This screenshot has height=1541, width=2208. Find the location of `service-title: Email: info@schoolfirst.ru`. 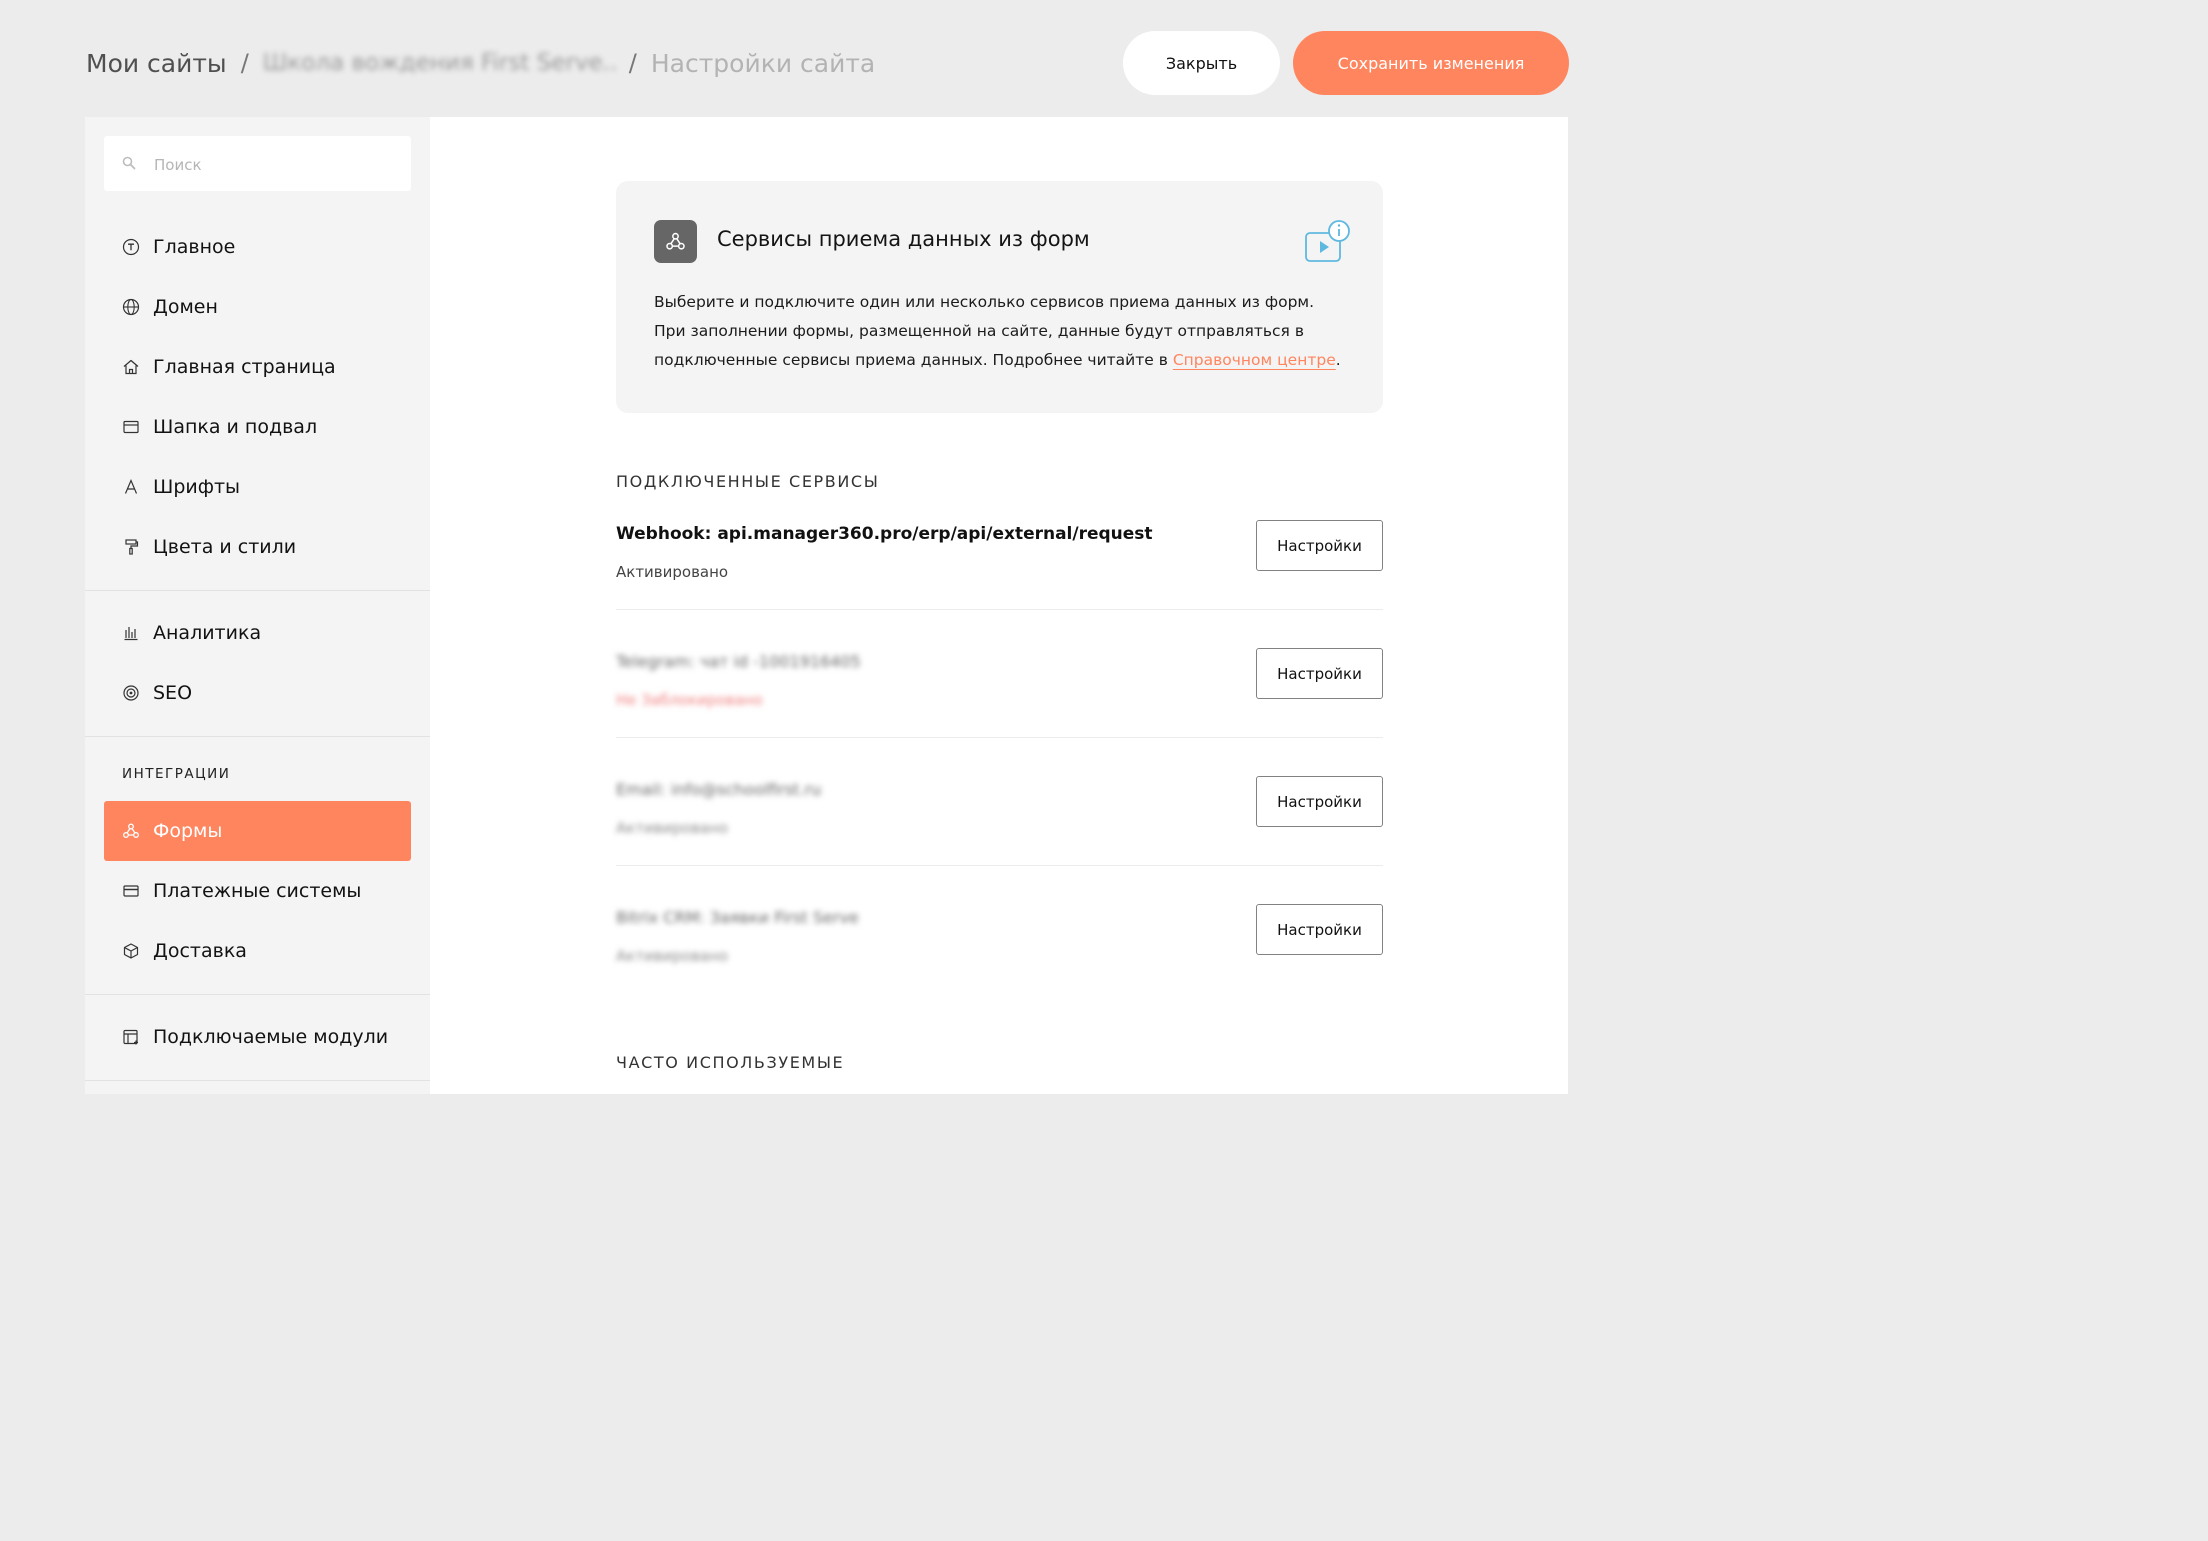

service-title: Email: info@schoolfirst.ru is located at coordinates (719, 789).